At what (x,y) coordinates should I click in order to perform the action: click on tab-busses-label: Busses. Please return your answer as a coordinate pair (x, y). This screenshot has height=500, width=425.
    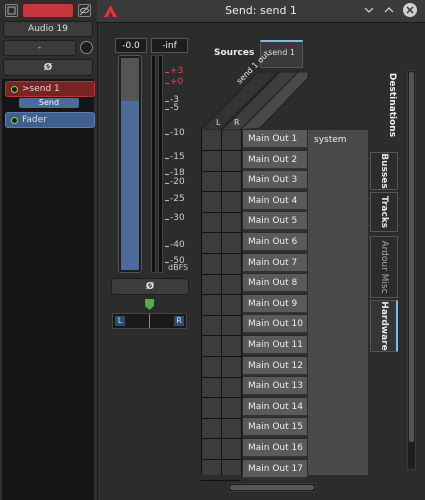
    Looking at the image, I should click on (384, 171).